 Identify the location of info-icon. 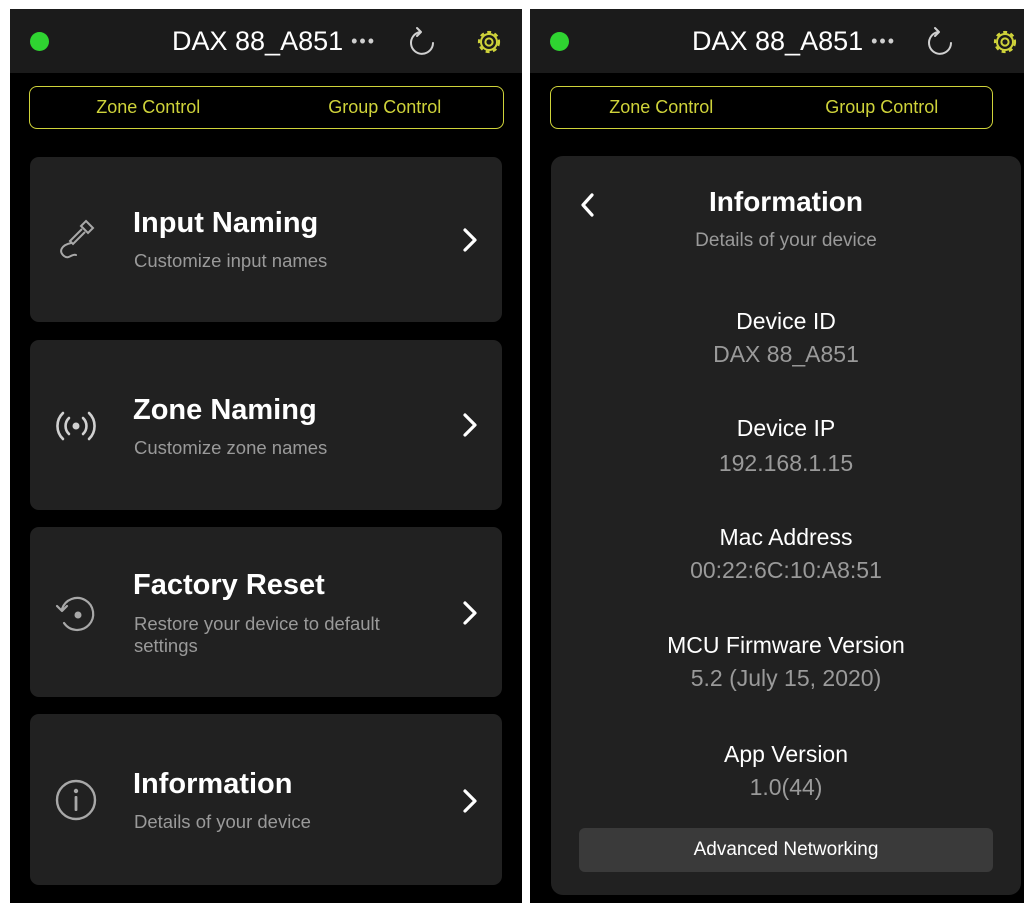
(76, 800).